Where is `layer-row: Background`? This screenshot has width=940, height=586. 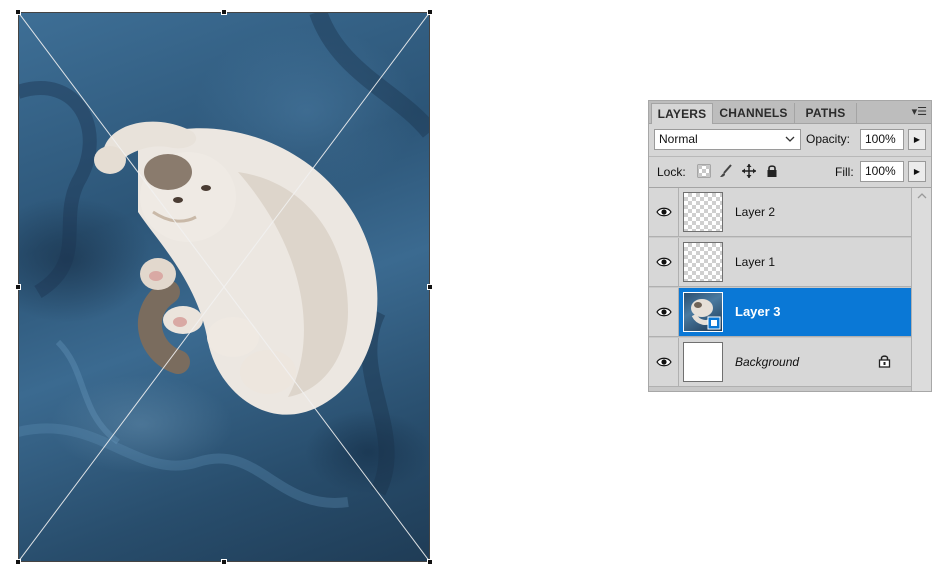 layer-row: Background is located at coordinates (780, 362).